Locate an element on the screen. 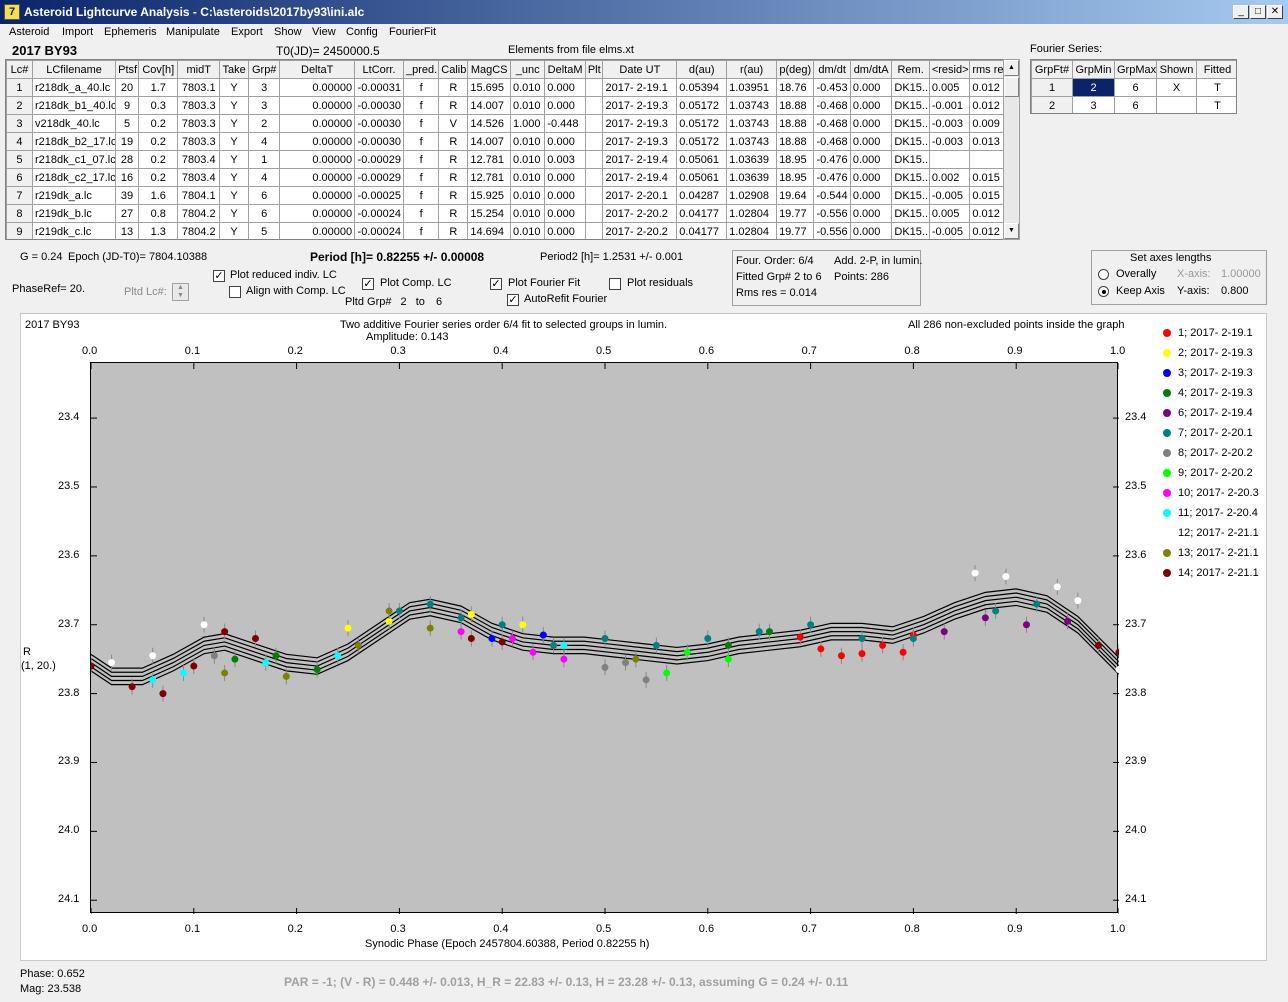  menu-show: Show is located at coordinates (288, 32).